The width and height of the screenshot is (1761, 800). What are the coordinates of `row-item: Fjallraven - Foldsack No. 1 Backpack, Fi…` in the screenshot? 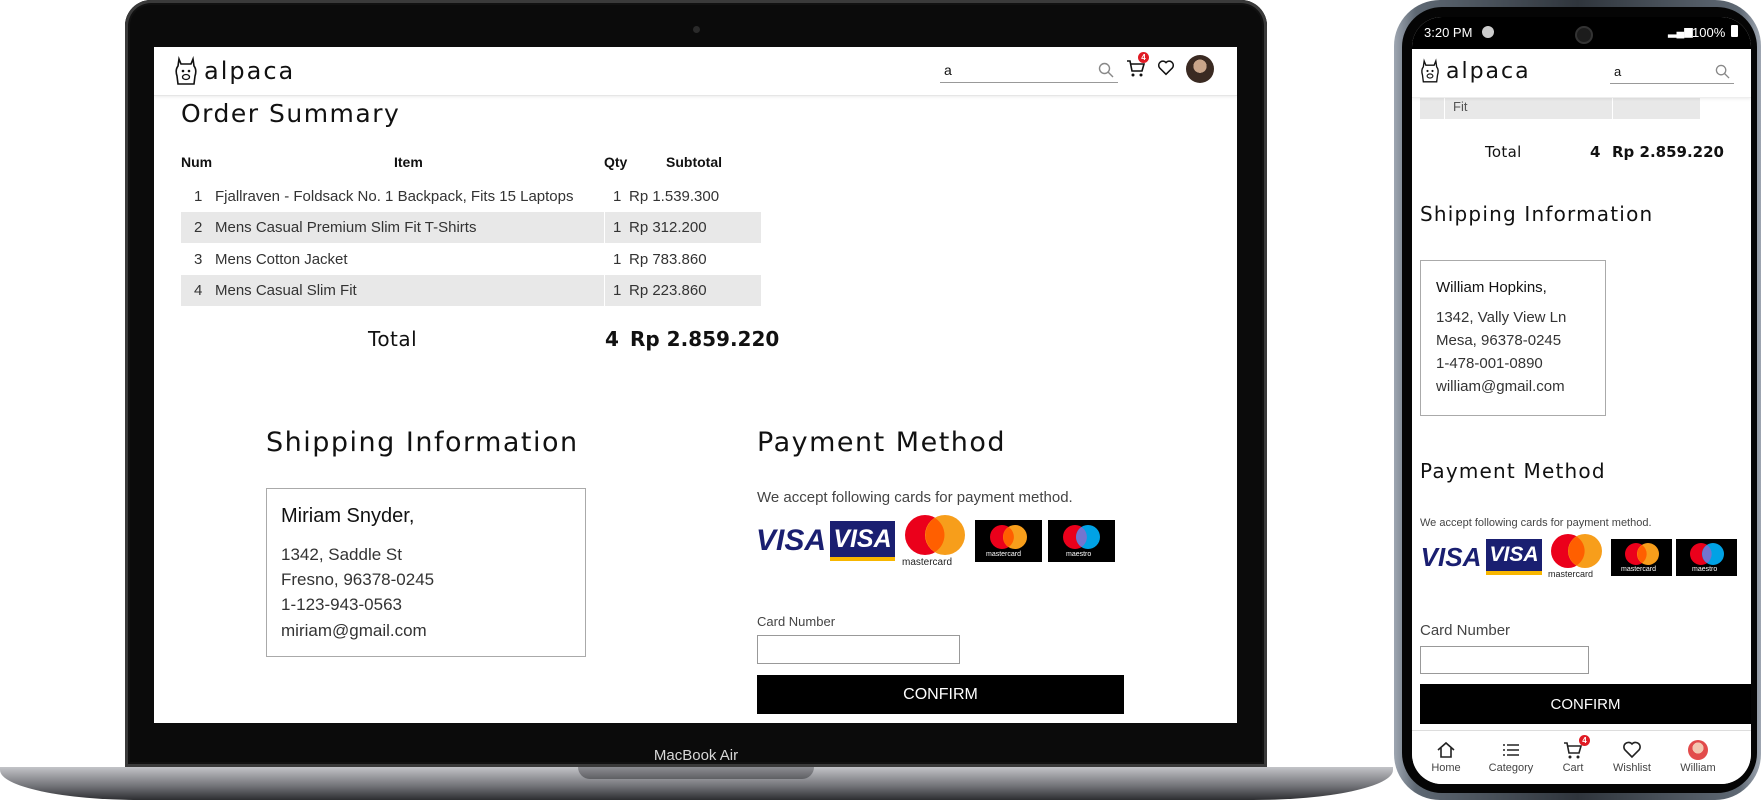 It's located at (394, 196).